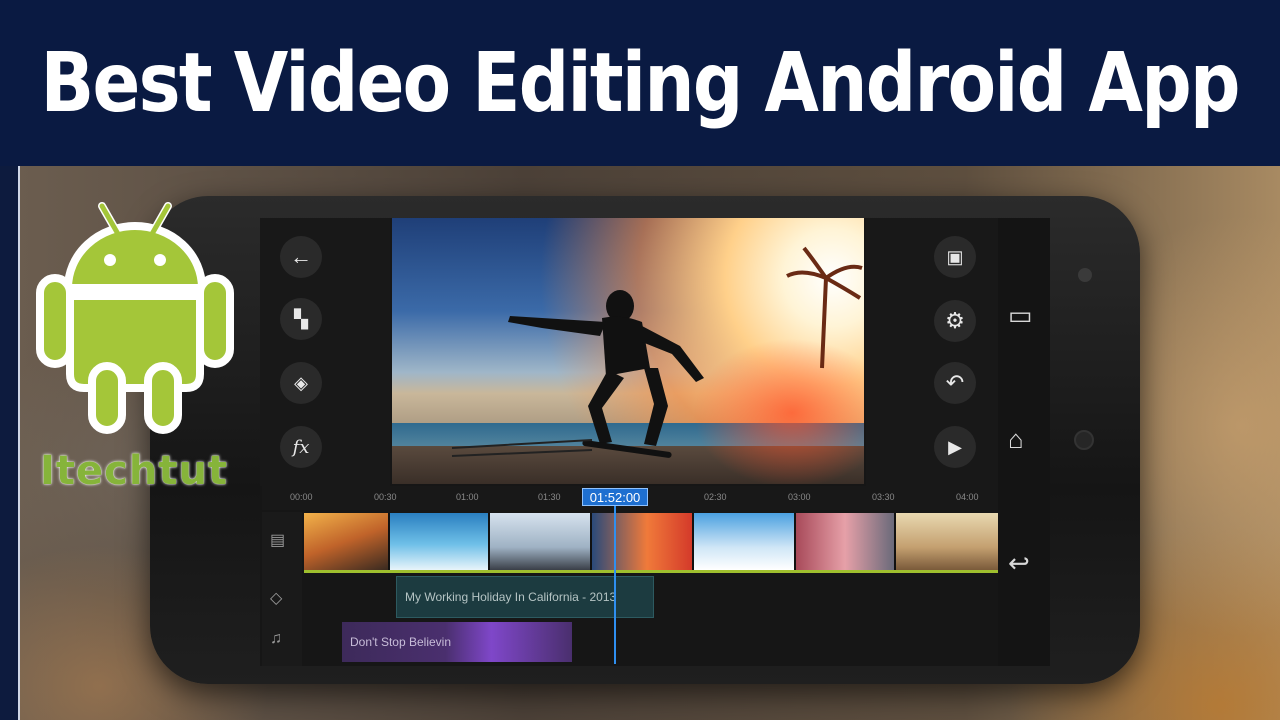 The width and height of the screenshot is (1280, 720). I want to click on undo-icon: ↶, so click(955, 382).